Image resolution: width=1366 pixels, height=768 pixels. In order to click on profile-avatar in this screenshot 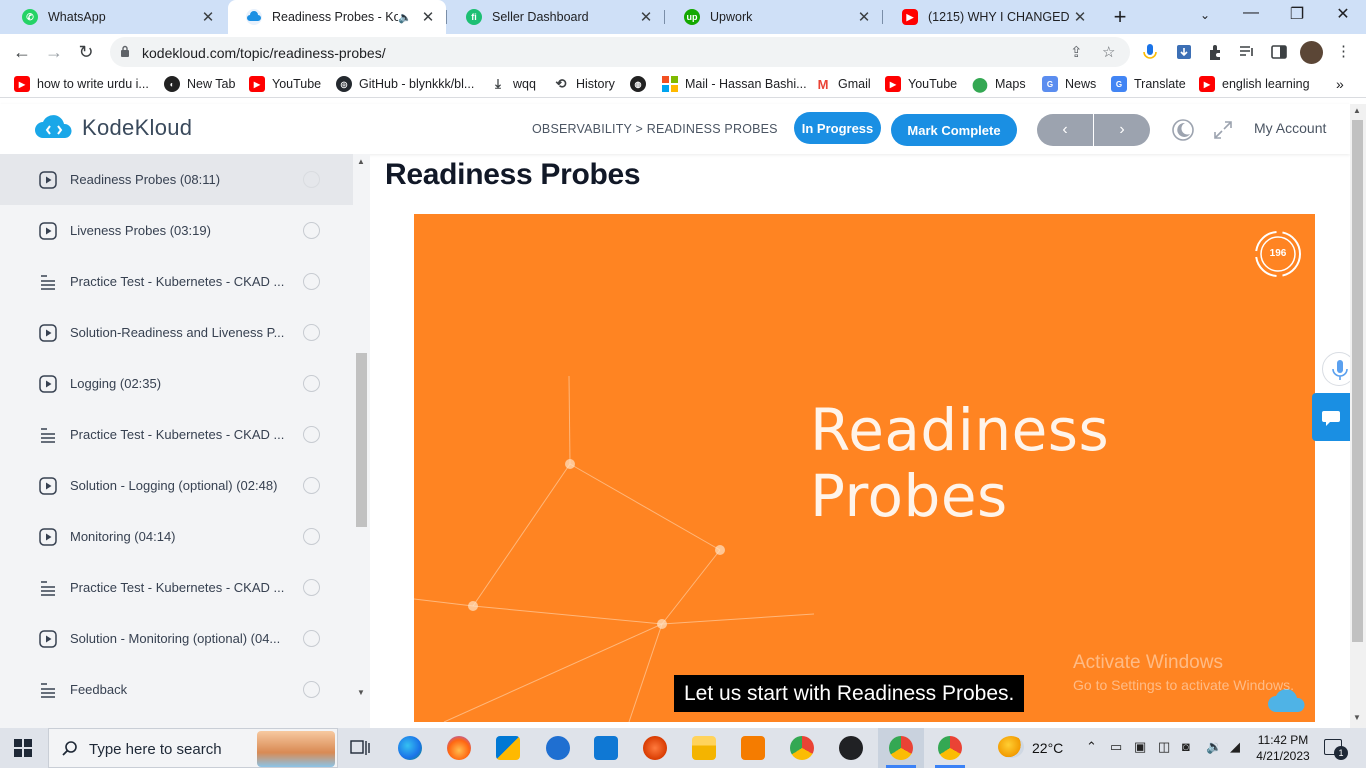, I will do `click(1311, 52)`.